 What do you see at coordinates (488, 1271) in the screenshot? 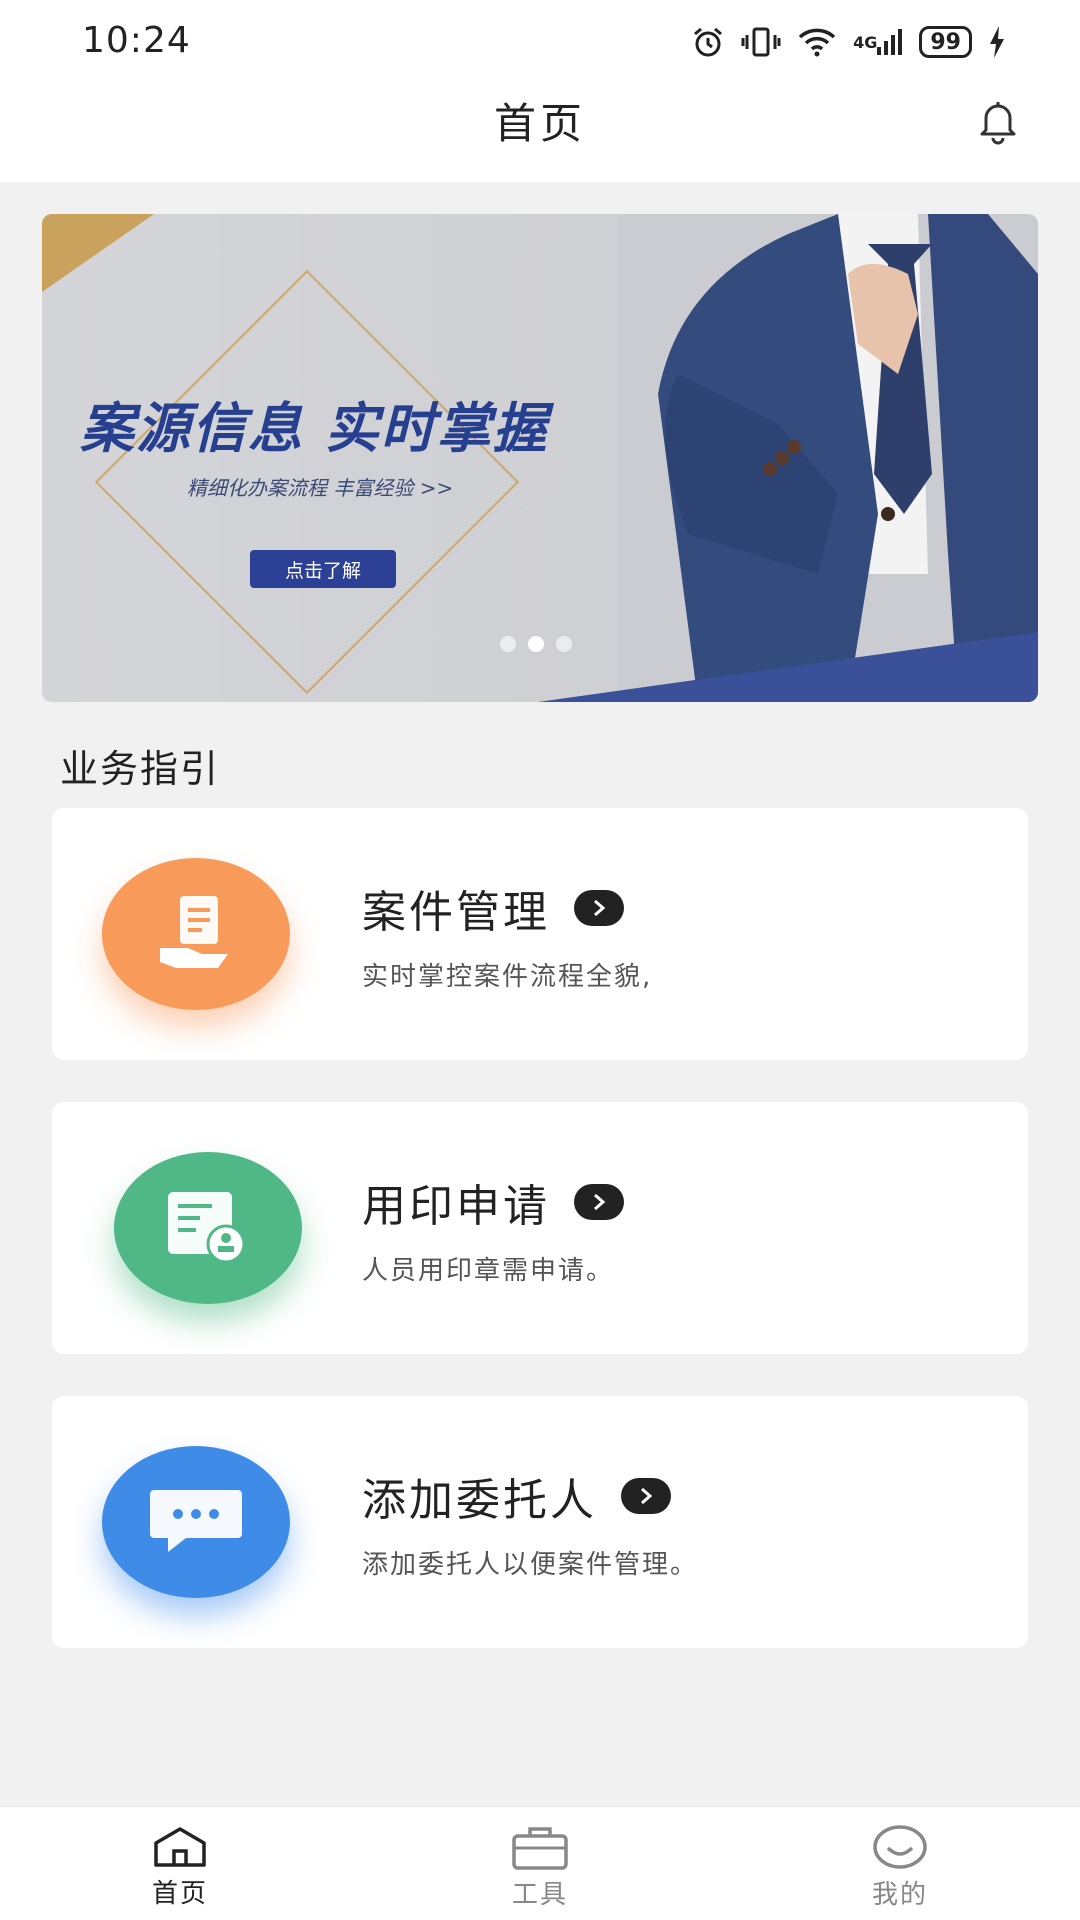
I see `seal-application-description: 人员用印章需申请。` at bounding box center [488, 1271].